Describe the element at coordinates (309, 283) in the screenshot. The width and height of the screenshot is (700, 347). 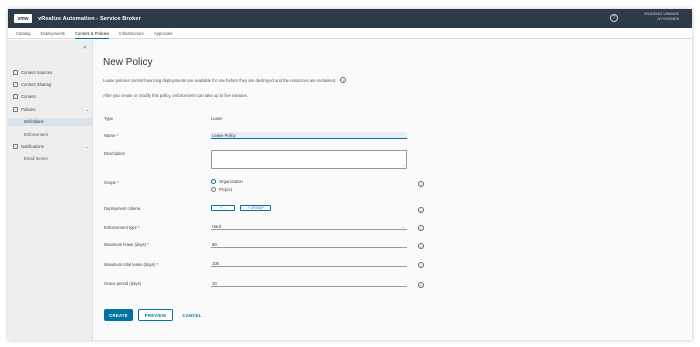
I see `grace-period-input: 10` at that location.